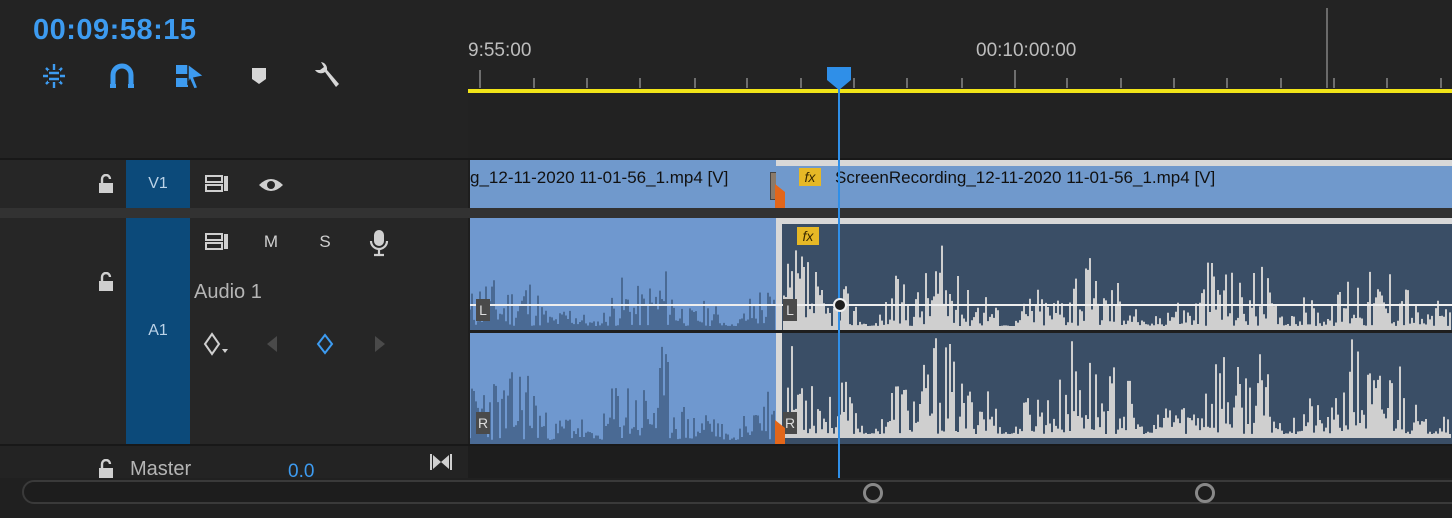  I want to click on ruler-label-10min: 00:10:00:00, so click(1026, 50).